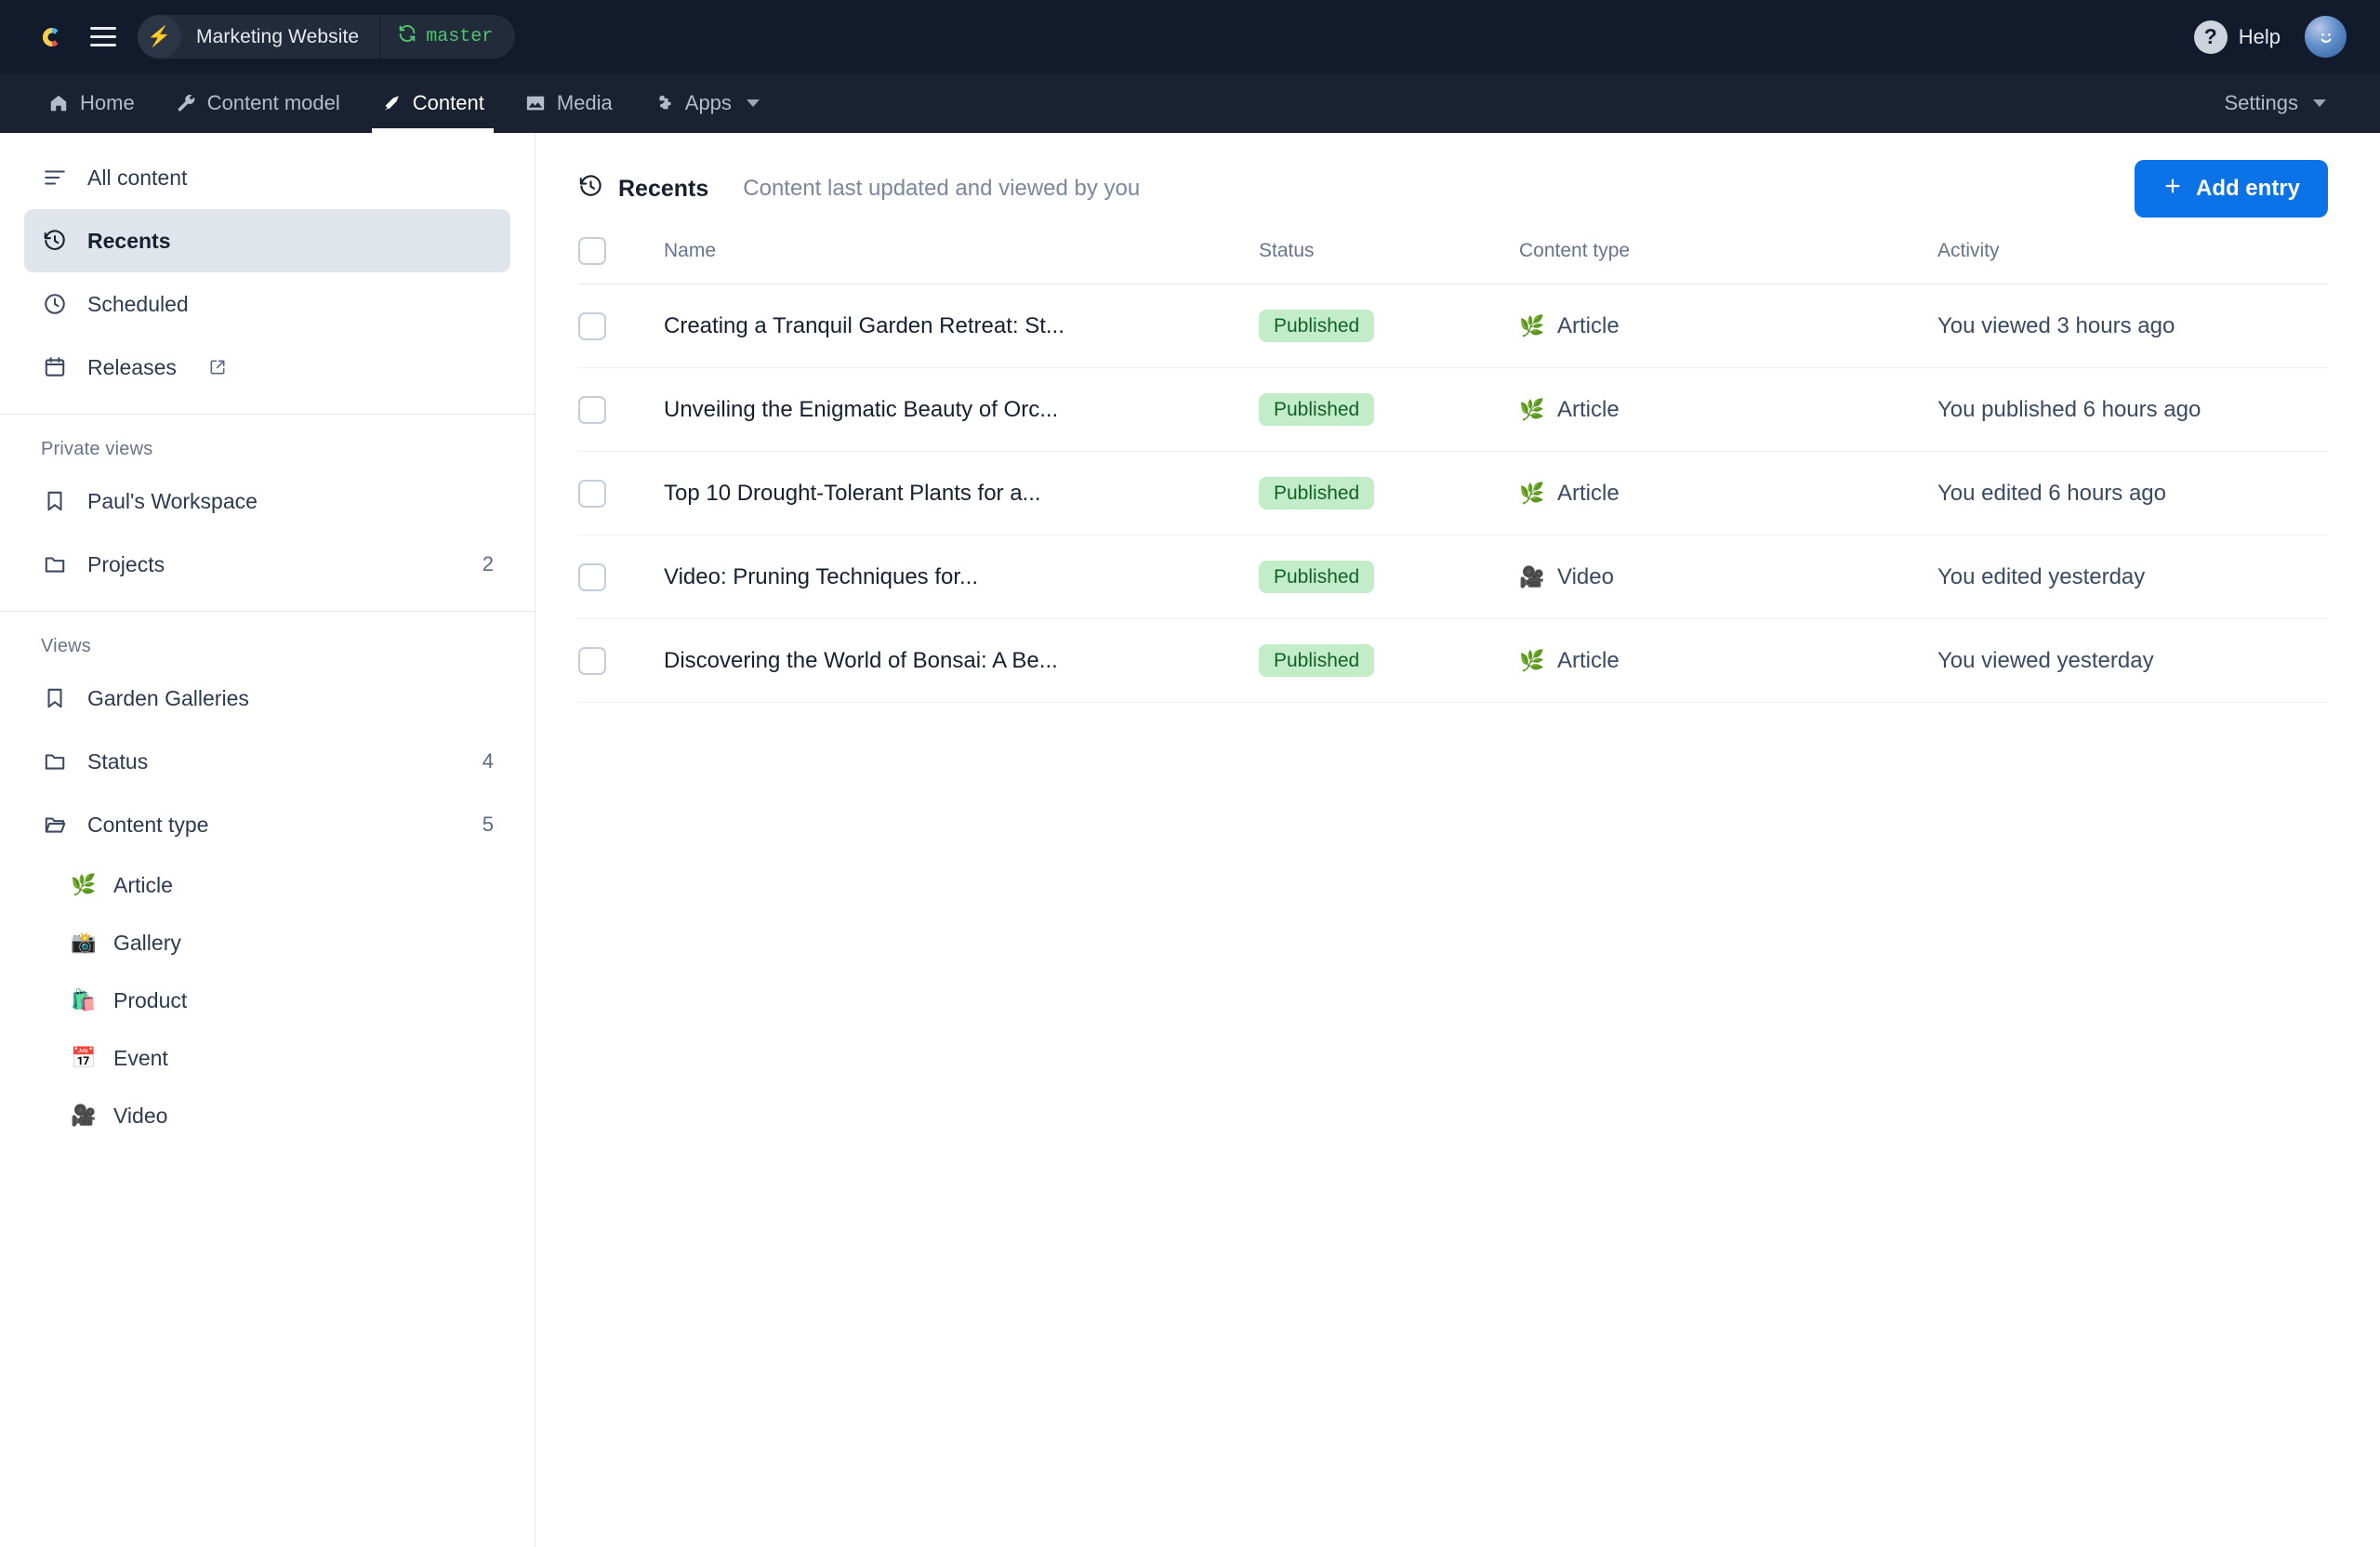 The image size is (2380, 1547). What do you see at coordinates (50, 37) in the screenshot?
I see `contentful-logo-icon` at bounding box center [50, 37].